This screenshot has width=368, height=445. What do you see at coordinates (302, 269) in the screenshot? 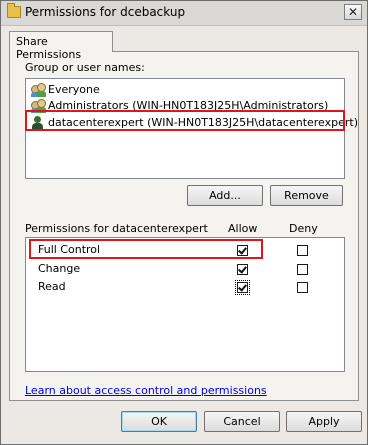
I see `deny-change-checkbox` at bounding box center [302, 269].